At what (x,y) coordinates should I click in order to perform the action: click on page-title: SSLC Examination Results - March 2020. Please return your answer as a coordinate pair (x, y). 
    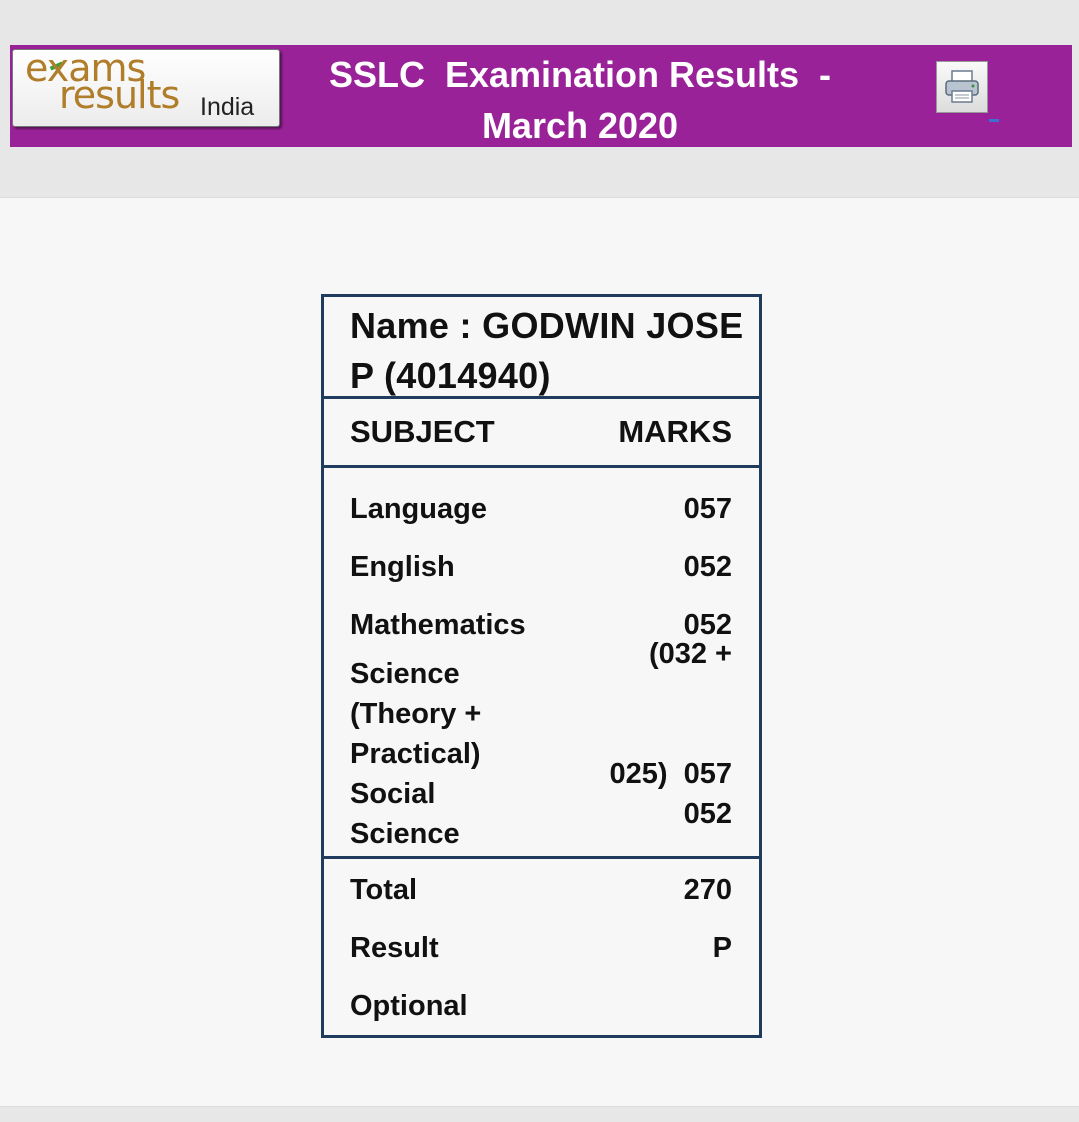
    Looking at the image, I should click on (580, 100).